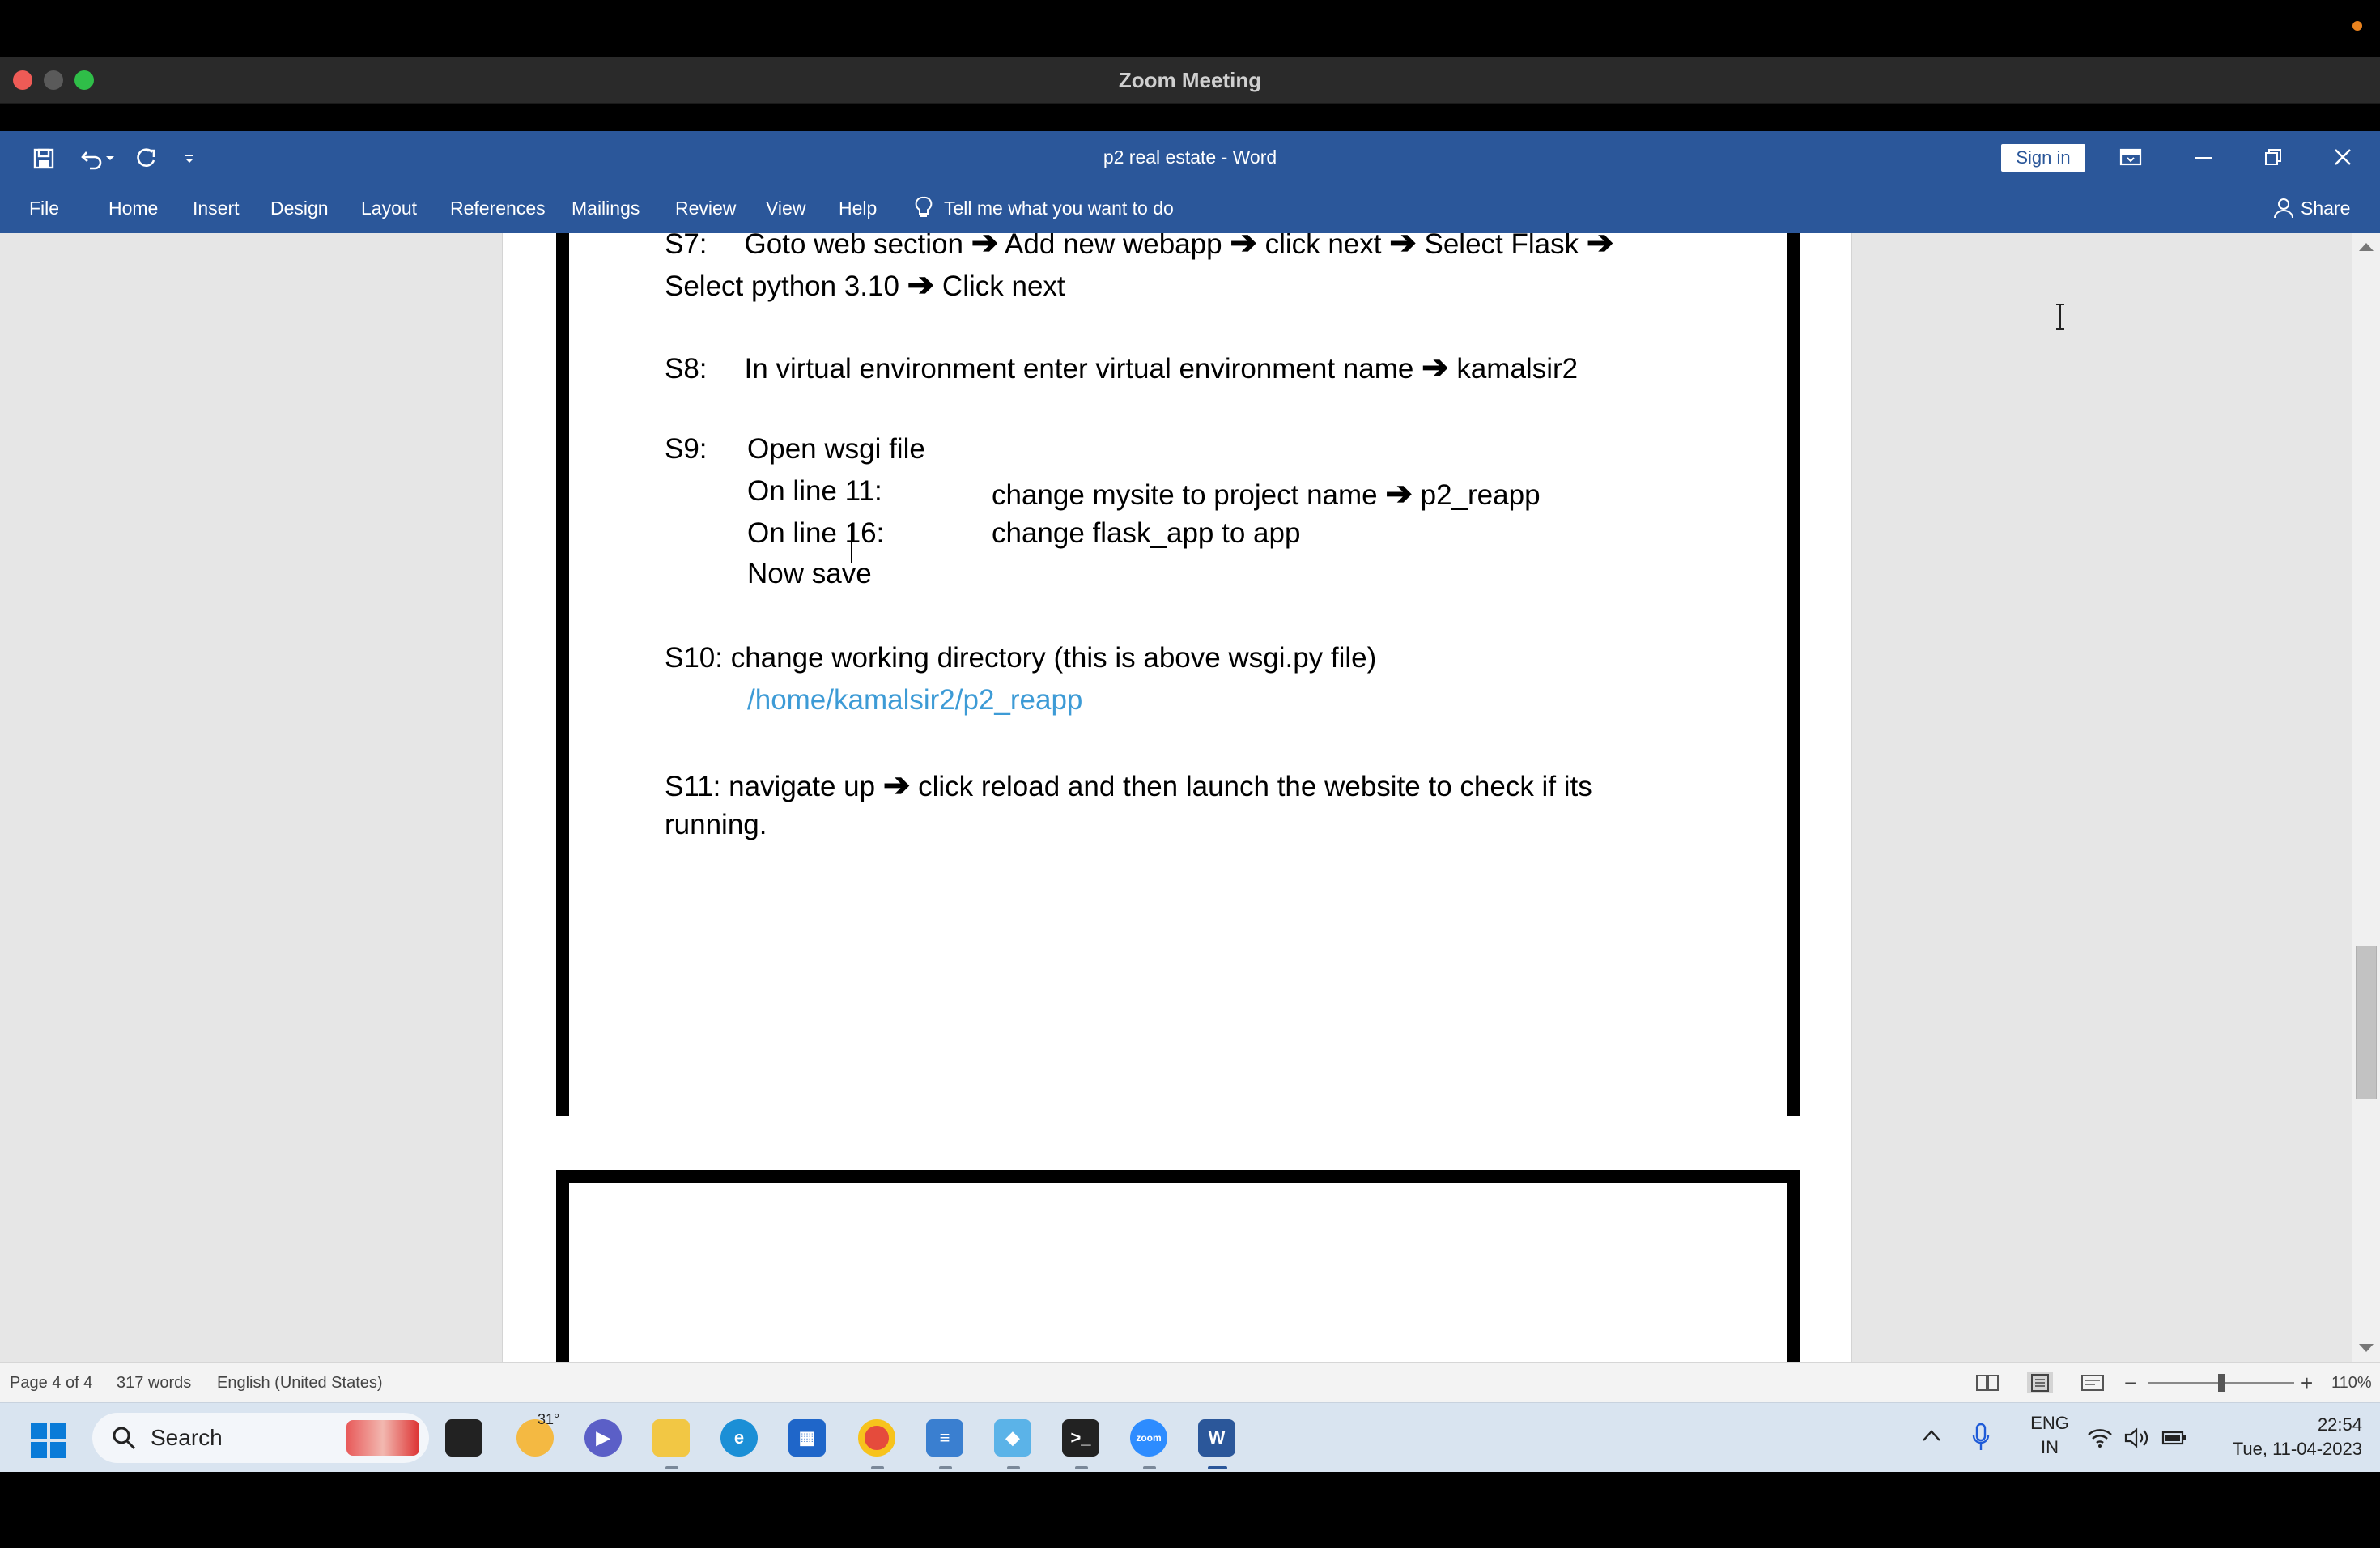  What do you see at coordinates (389, 208) in the screenshot?
I see `tab-layout: Layout` at bounding box center [389, 208].